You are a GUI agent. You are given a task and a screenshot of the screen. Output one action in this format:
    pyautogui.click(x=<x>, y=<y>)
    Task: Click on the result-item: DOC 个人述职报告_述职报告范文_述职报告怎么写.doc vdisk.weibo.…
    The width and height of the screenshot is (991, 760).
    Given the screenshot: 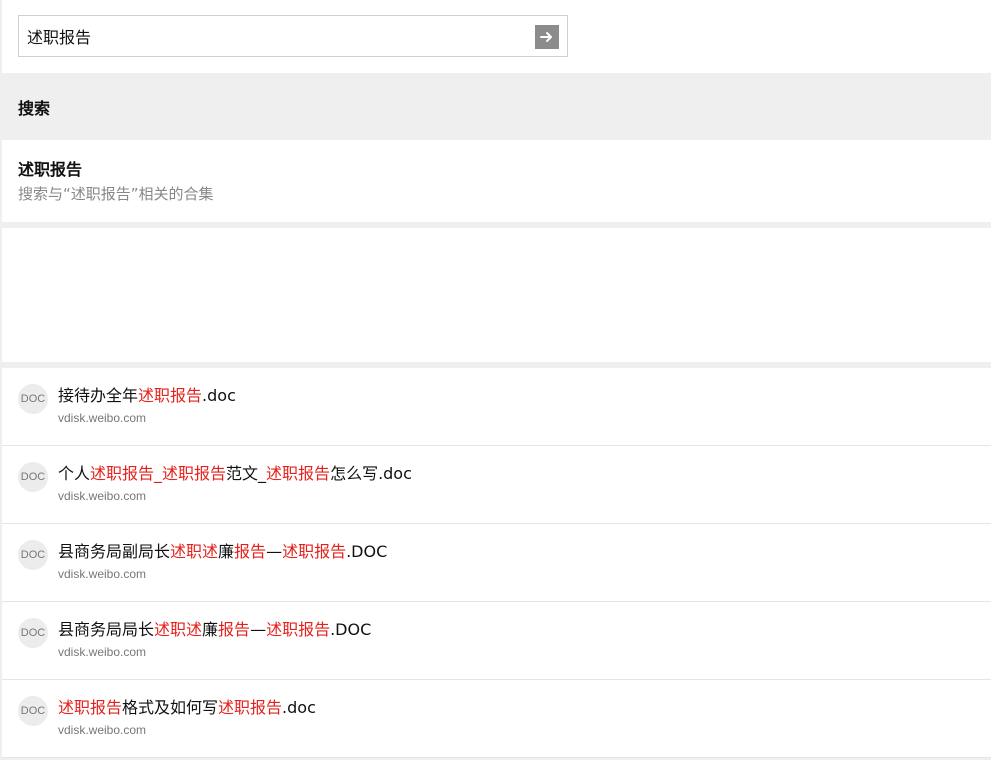 What is the action you would take?
    pyautogui.click(x=496, y=485)
    